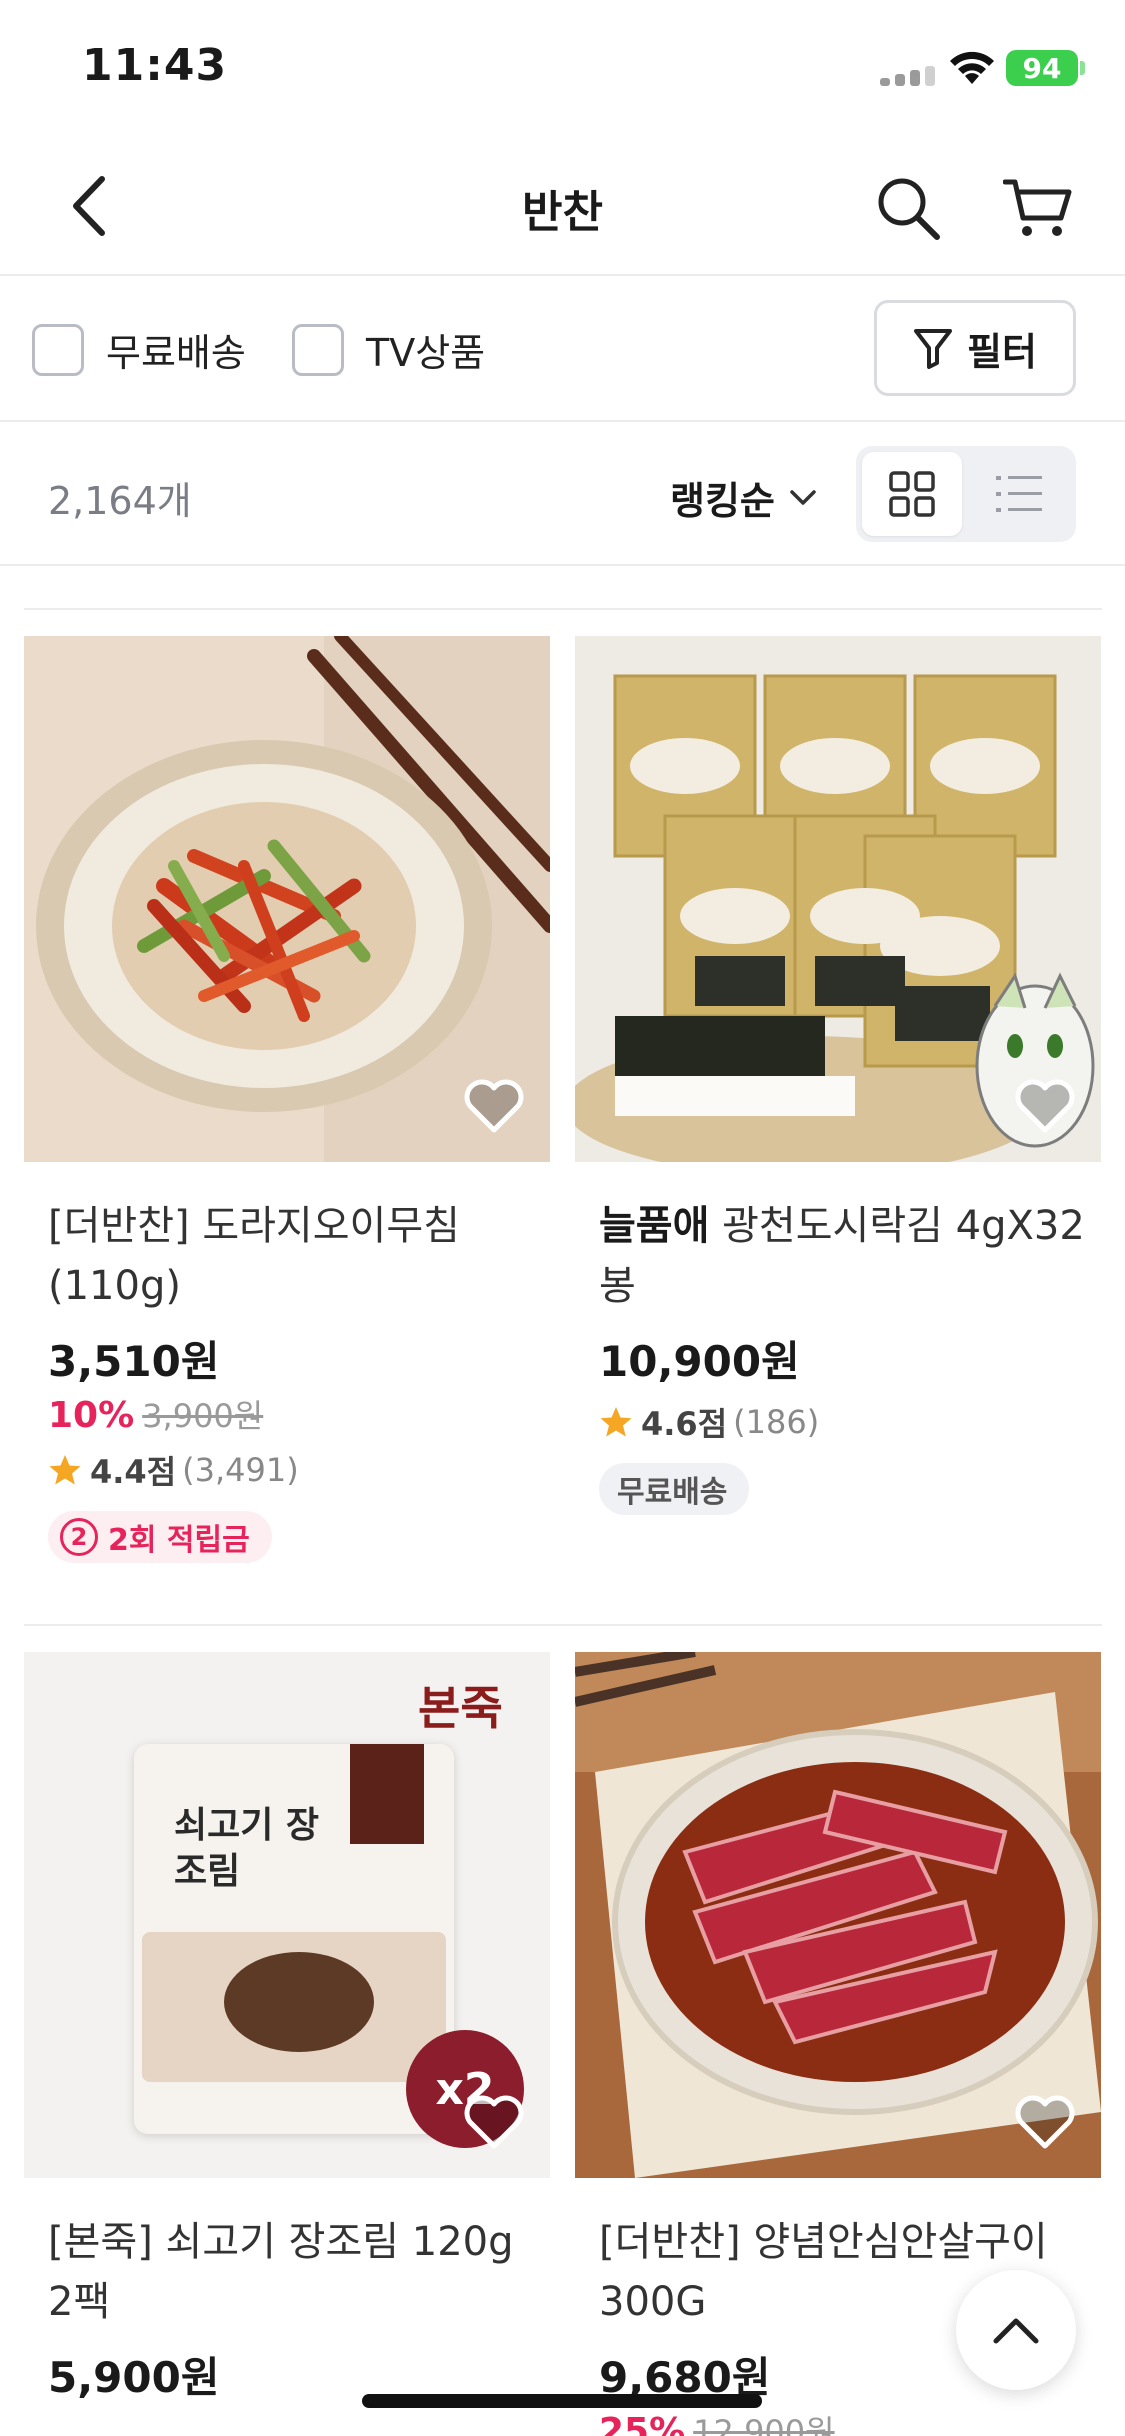 This screenshot has height=2436, width=1125. I want to click on discount-rate: 25%, so click(642, 2423).